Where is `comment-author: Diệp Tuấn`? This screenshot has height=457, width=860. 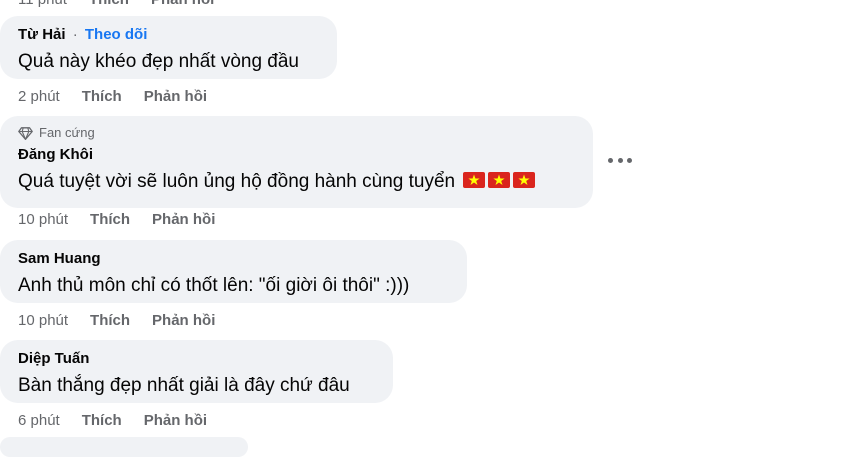
comment-author: Diệp Tuấn is located at coordinates (197, 359).